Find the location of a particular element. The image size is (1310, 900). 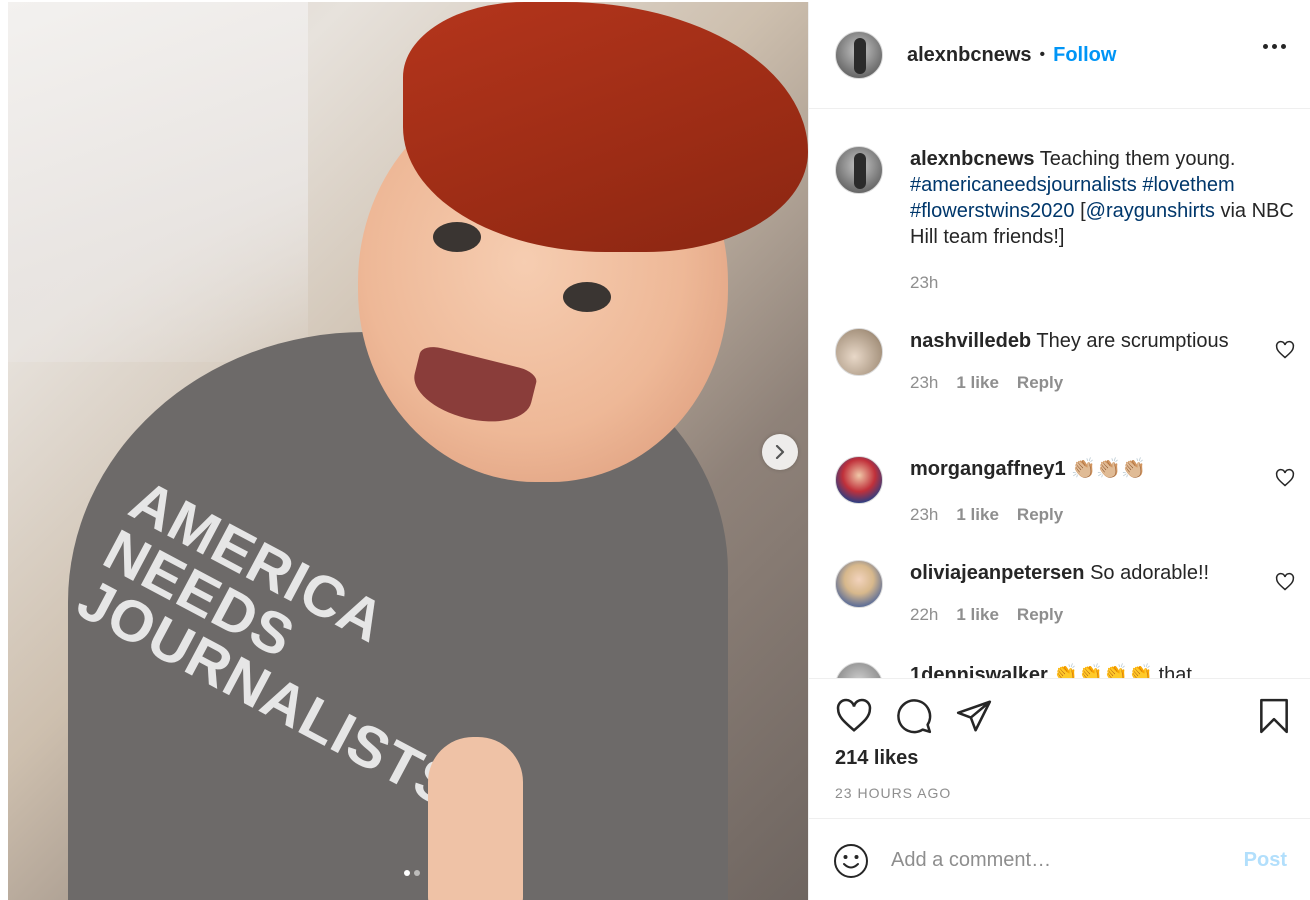

list-item: 1denniswalker 👏👏👏👏 that is located at coordinates (1065, 670).